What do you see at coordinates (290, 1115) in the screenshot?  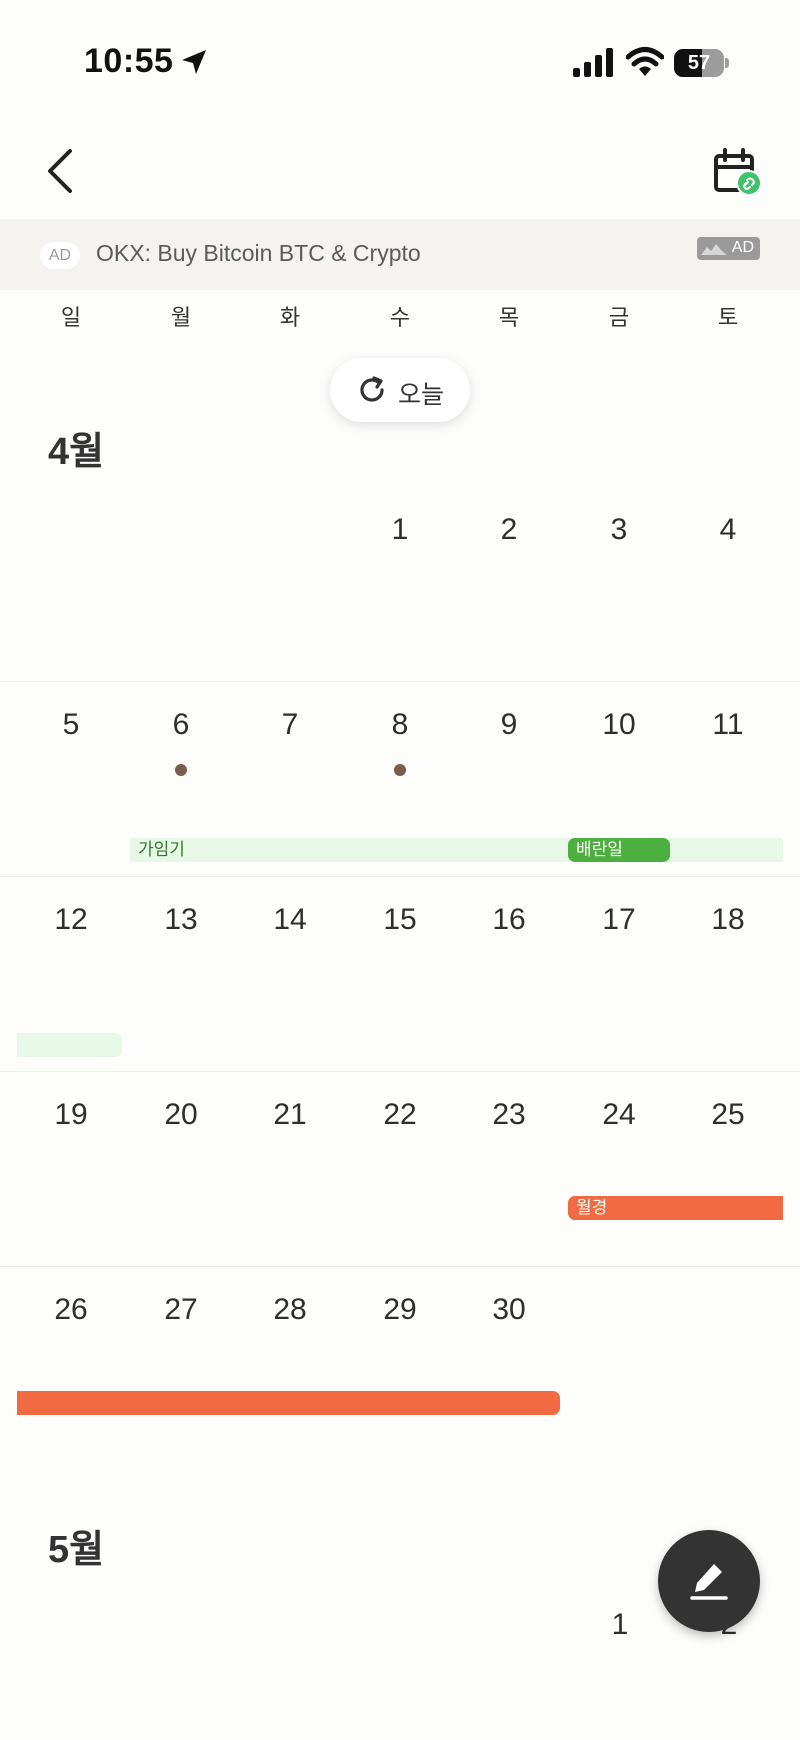 I see `day-cell: 21` at bounding box center [290, 1115].